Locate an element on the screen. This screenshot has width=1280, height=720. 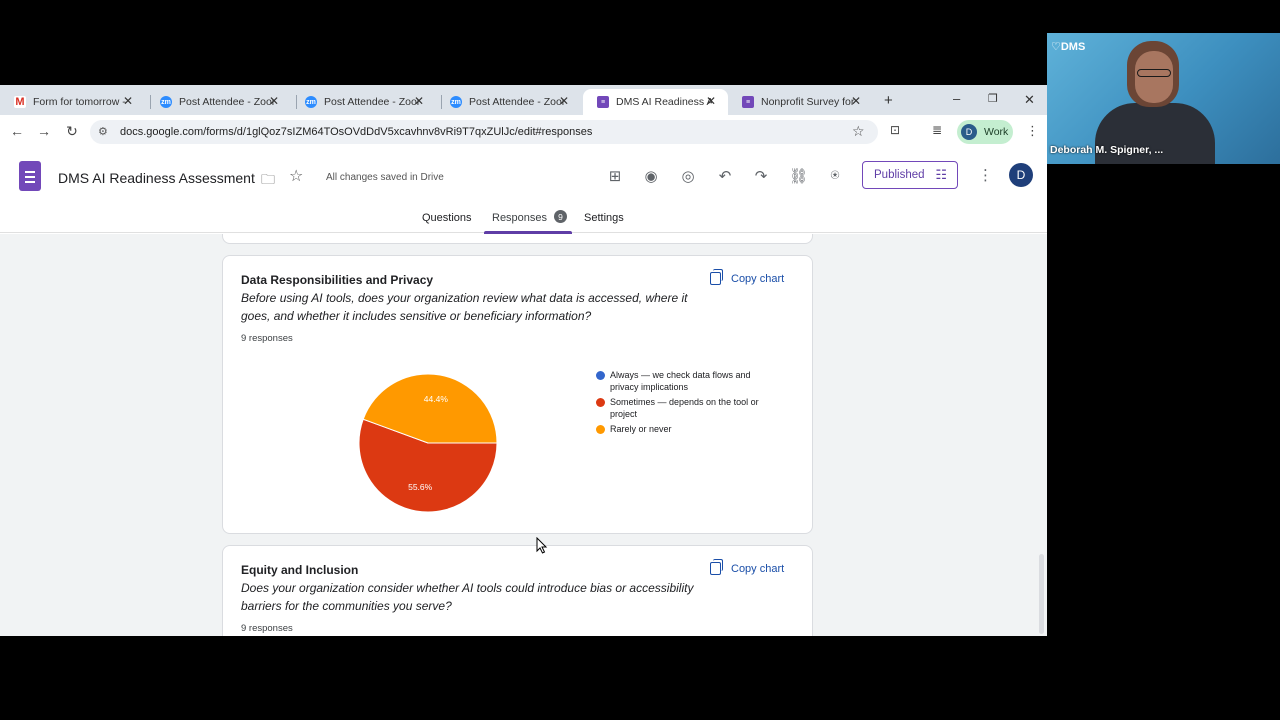
profile-button: D Work is located at coordinates (985, 132).